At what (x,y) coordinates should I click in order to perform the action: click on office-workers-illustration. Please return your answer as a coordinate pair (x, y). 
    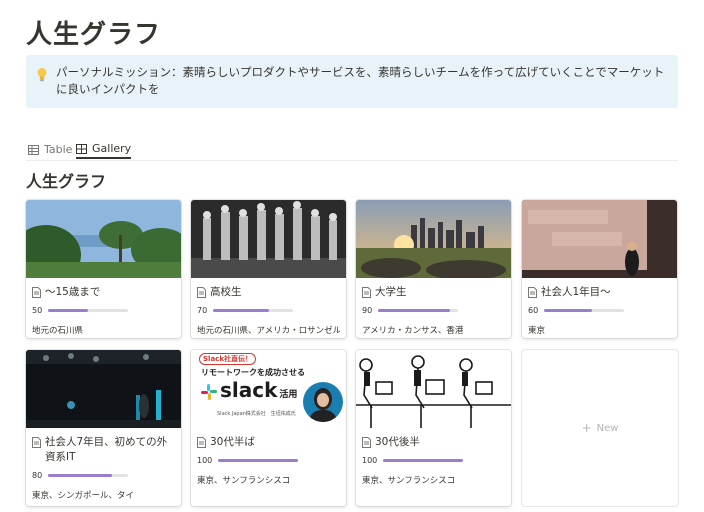
    Looking at the image, I should click on (433, 389).